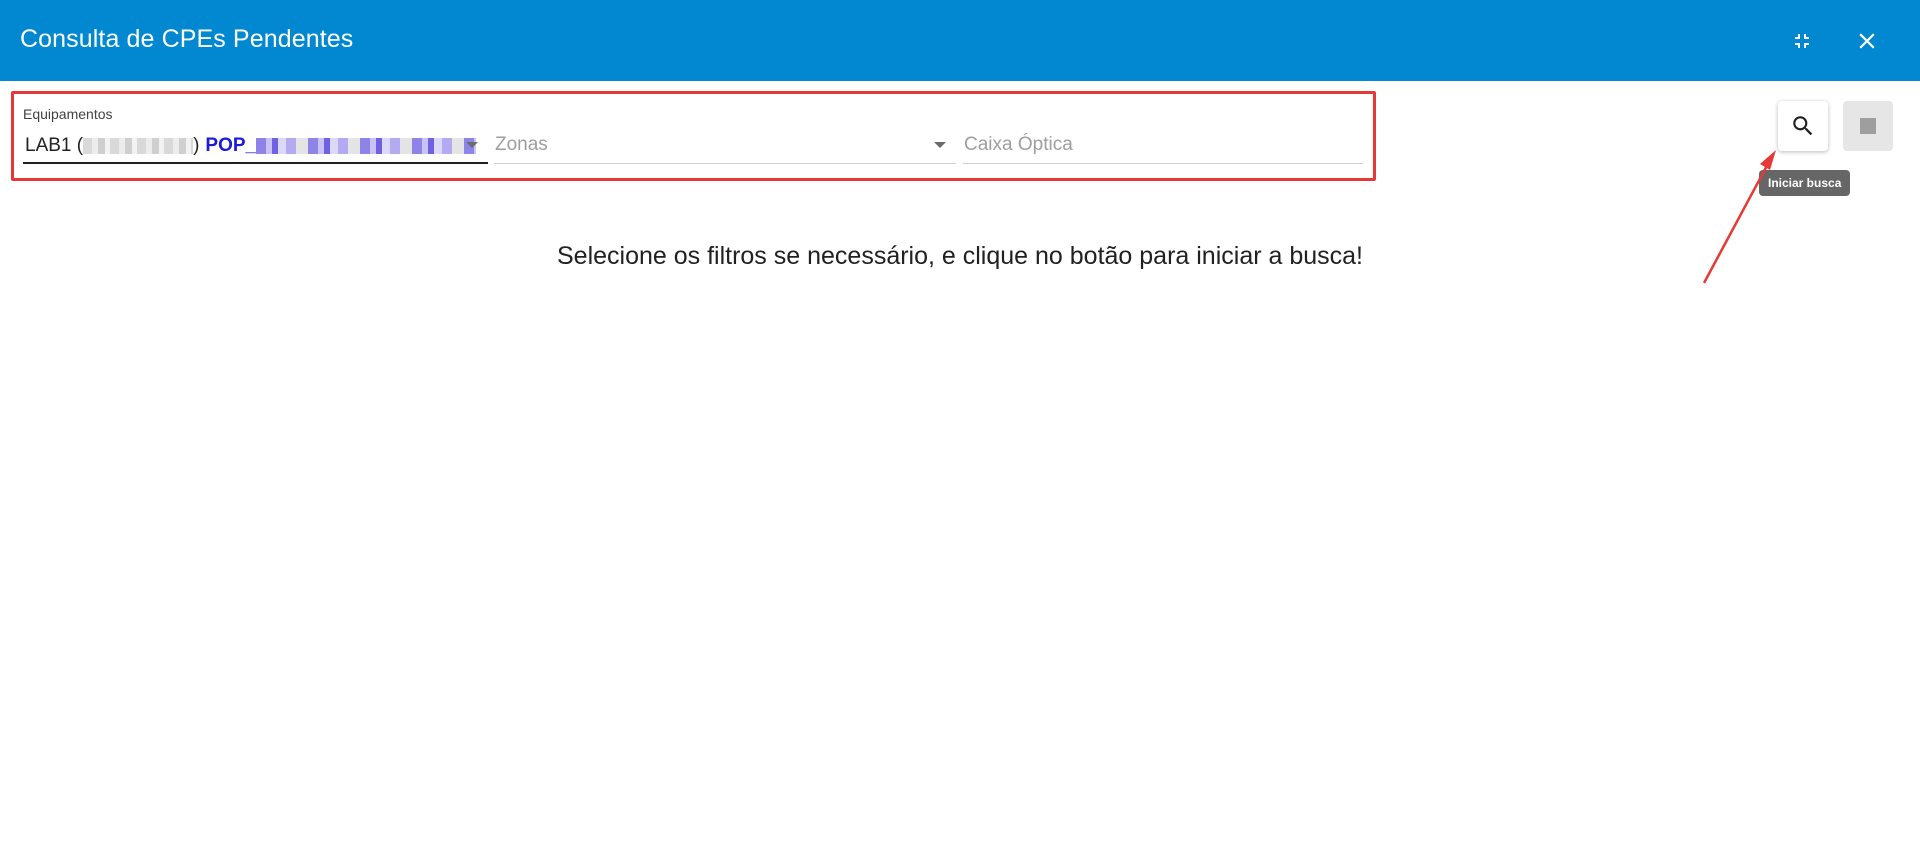 The height and width of the screenshot is (843, 1920). I want to click on redacted-pop-name, so click(366, 146).